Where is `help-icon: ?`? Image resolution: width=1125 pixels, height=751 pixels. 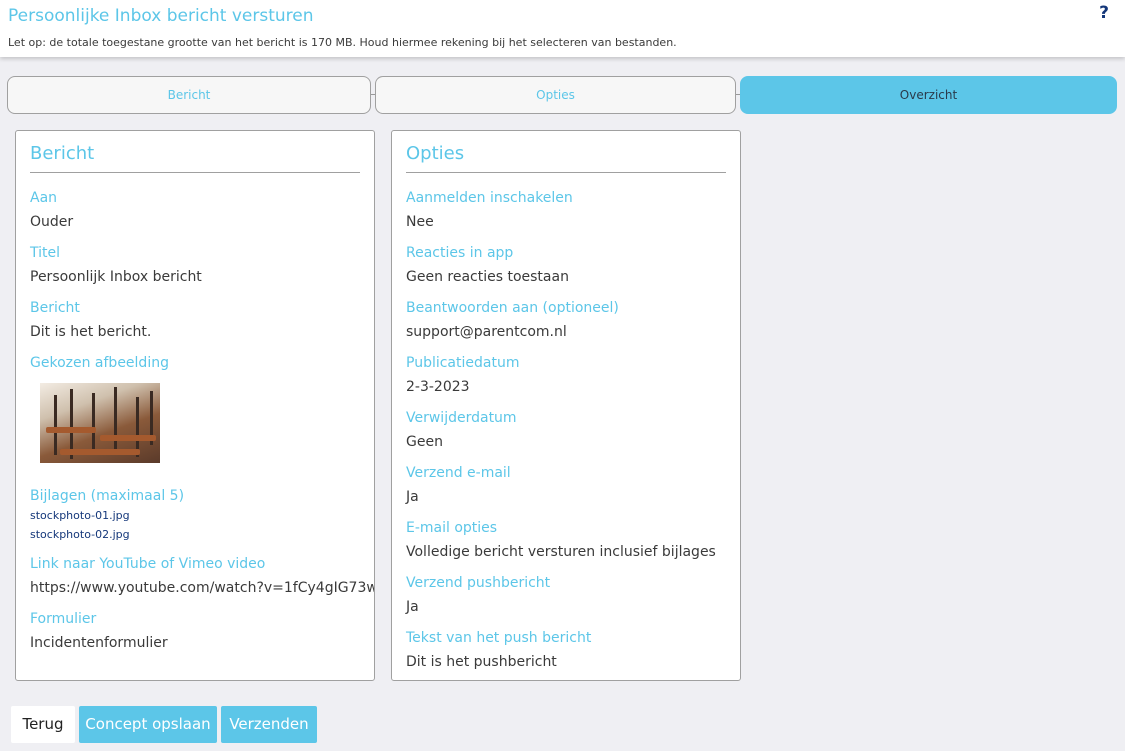
help-icon: ? is located at coordinates (1104, 13).